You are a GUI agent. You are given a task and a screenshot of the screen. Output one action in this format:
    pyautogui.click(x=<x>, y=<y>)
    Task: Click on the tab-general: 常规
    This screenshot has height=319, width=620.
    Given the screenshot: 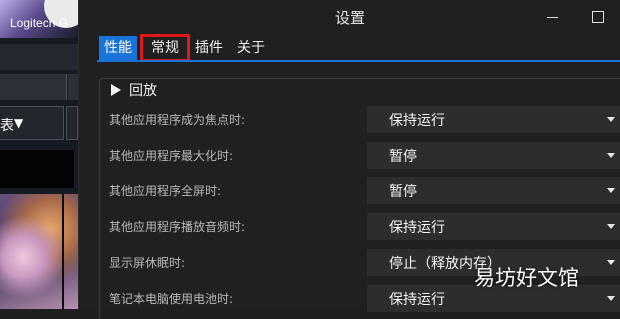 What is the action you would take?
    pyautogui.click(x=165, y=48)
    